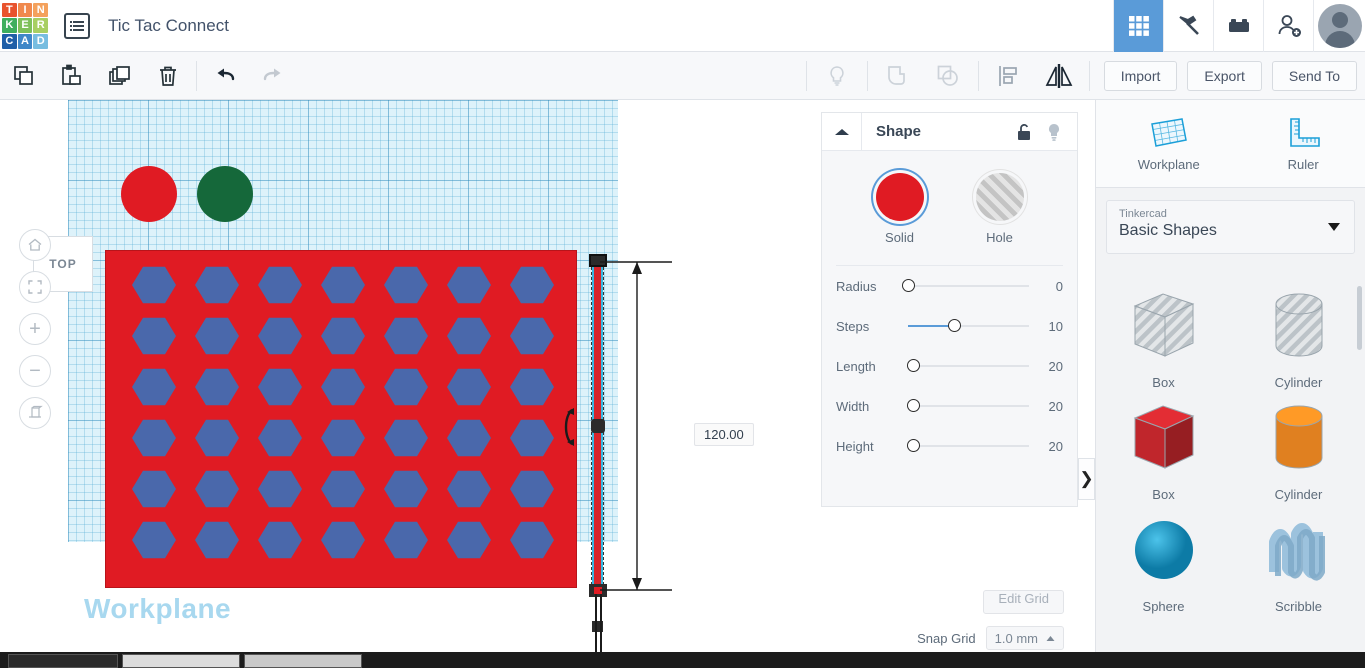  Describe the element at coordinates (1303, 144) in the screenshot. I see `ruler-tool: Ruler` at that location.